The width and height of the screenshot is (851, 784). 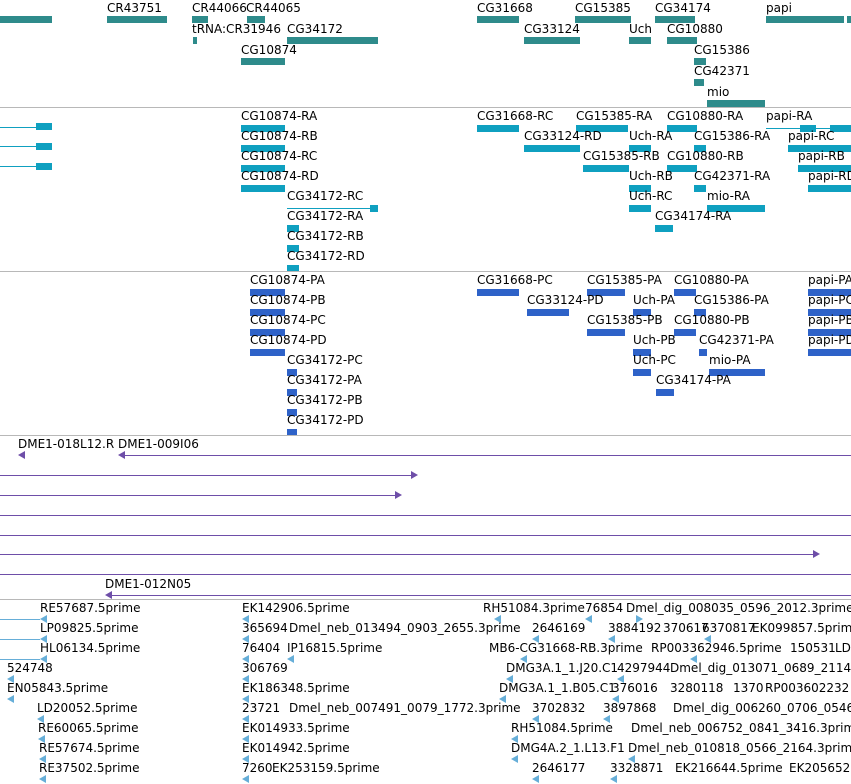 I want to click on est-label: 23721, so click(x=261, y=708).